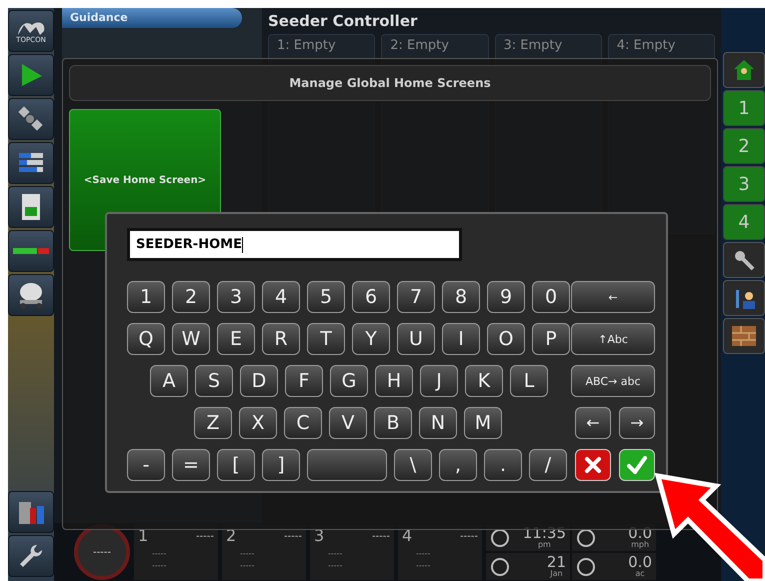 Image resolution: width=765 pixels, height=581 pixels. I want to click on key: G, so click(349, 381).